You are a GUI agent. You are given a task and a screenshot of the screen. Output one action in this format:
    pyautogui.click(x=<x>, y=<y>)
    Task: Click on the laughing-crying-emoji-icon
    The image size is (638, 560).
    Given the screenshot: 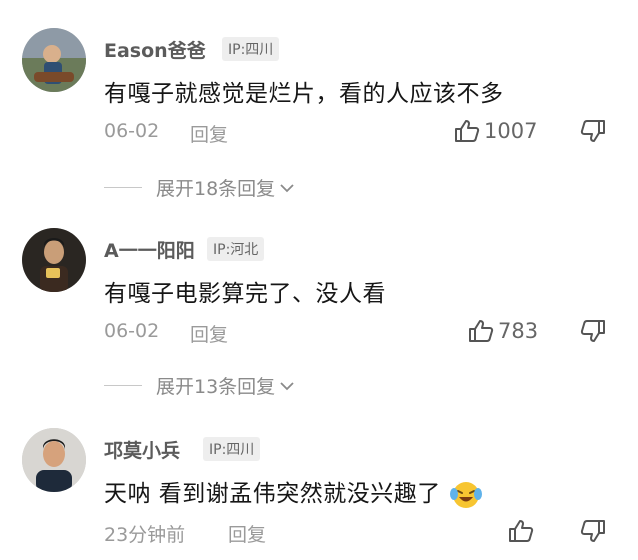 What is the action you would take?
    pyautogui.click(x=466, y=495)
    